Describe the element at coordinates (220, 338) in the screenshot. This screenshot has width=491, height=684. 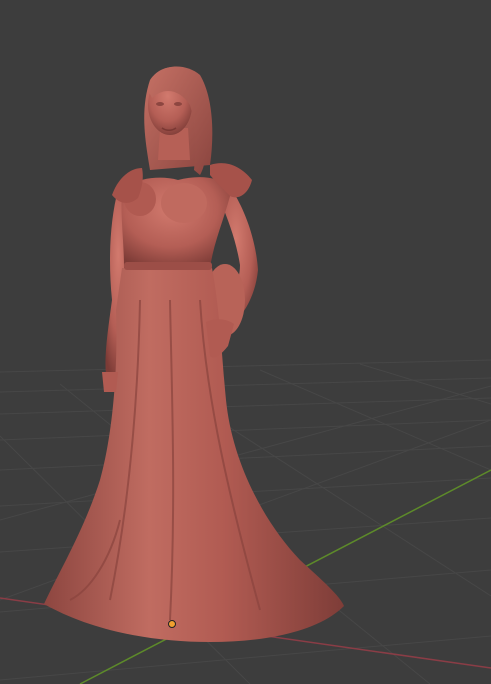
I see `left-hand` at that location.